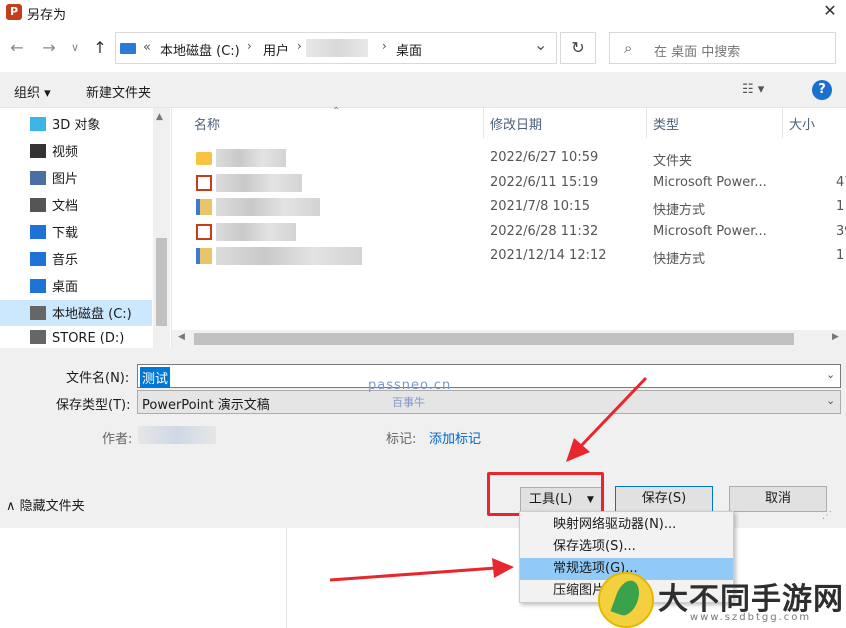  What do you see at coordinates (413, 574) in the screenshot?
I see `arrow-to-general-options` at bounding box center [413, 574].